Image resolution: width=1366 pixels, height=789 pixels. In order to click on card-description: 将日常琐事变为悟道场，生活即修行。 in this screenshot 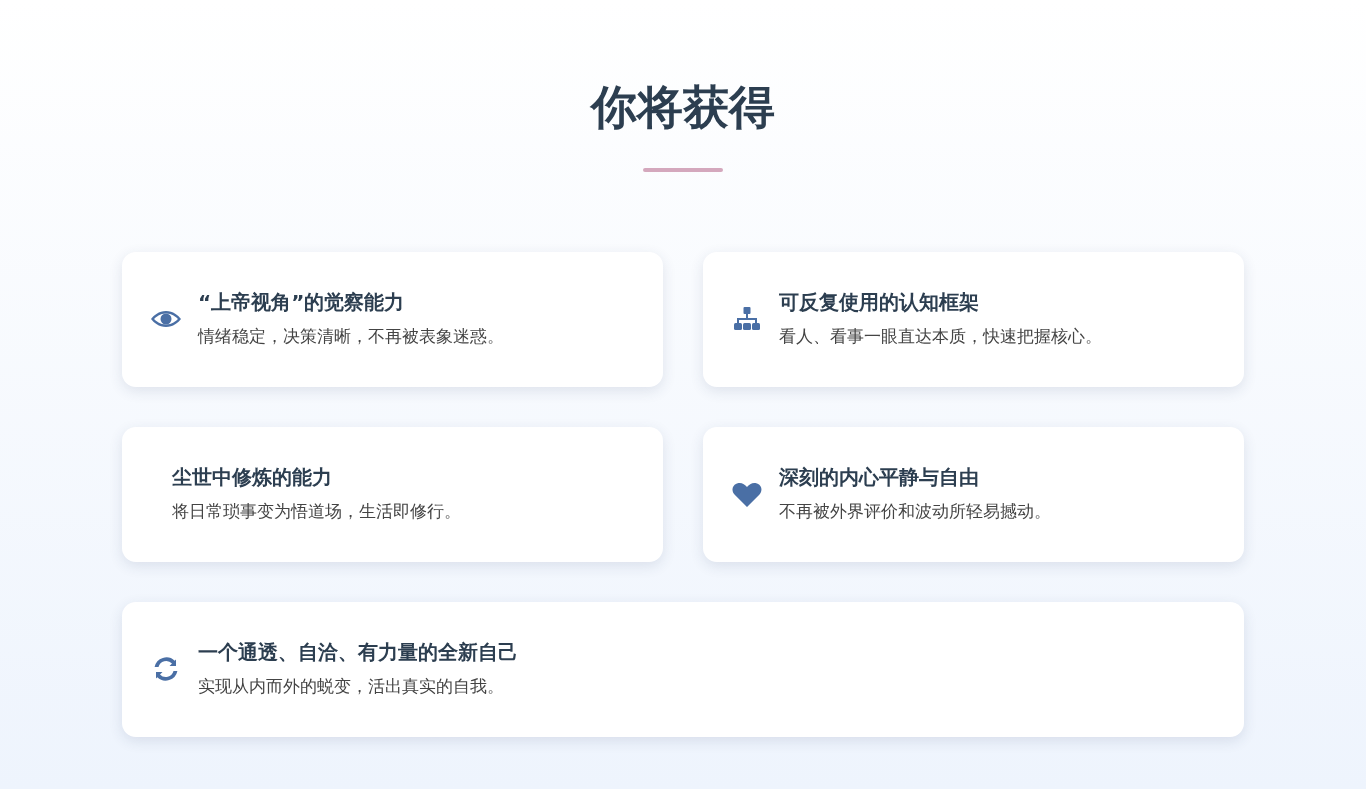, I will do `click(316, 511)`.